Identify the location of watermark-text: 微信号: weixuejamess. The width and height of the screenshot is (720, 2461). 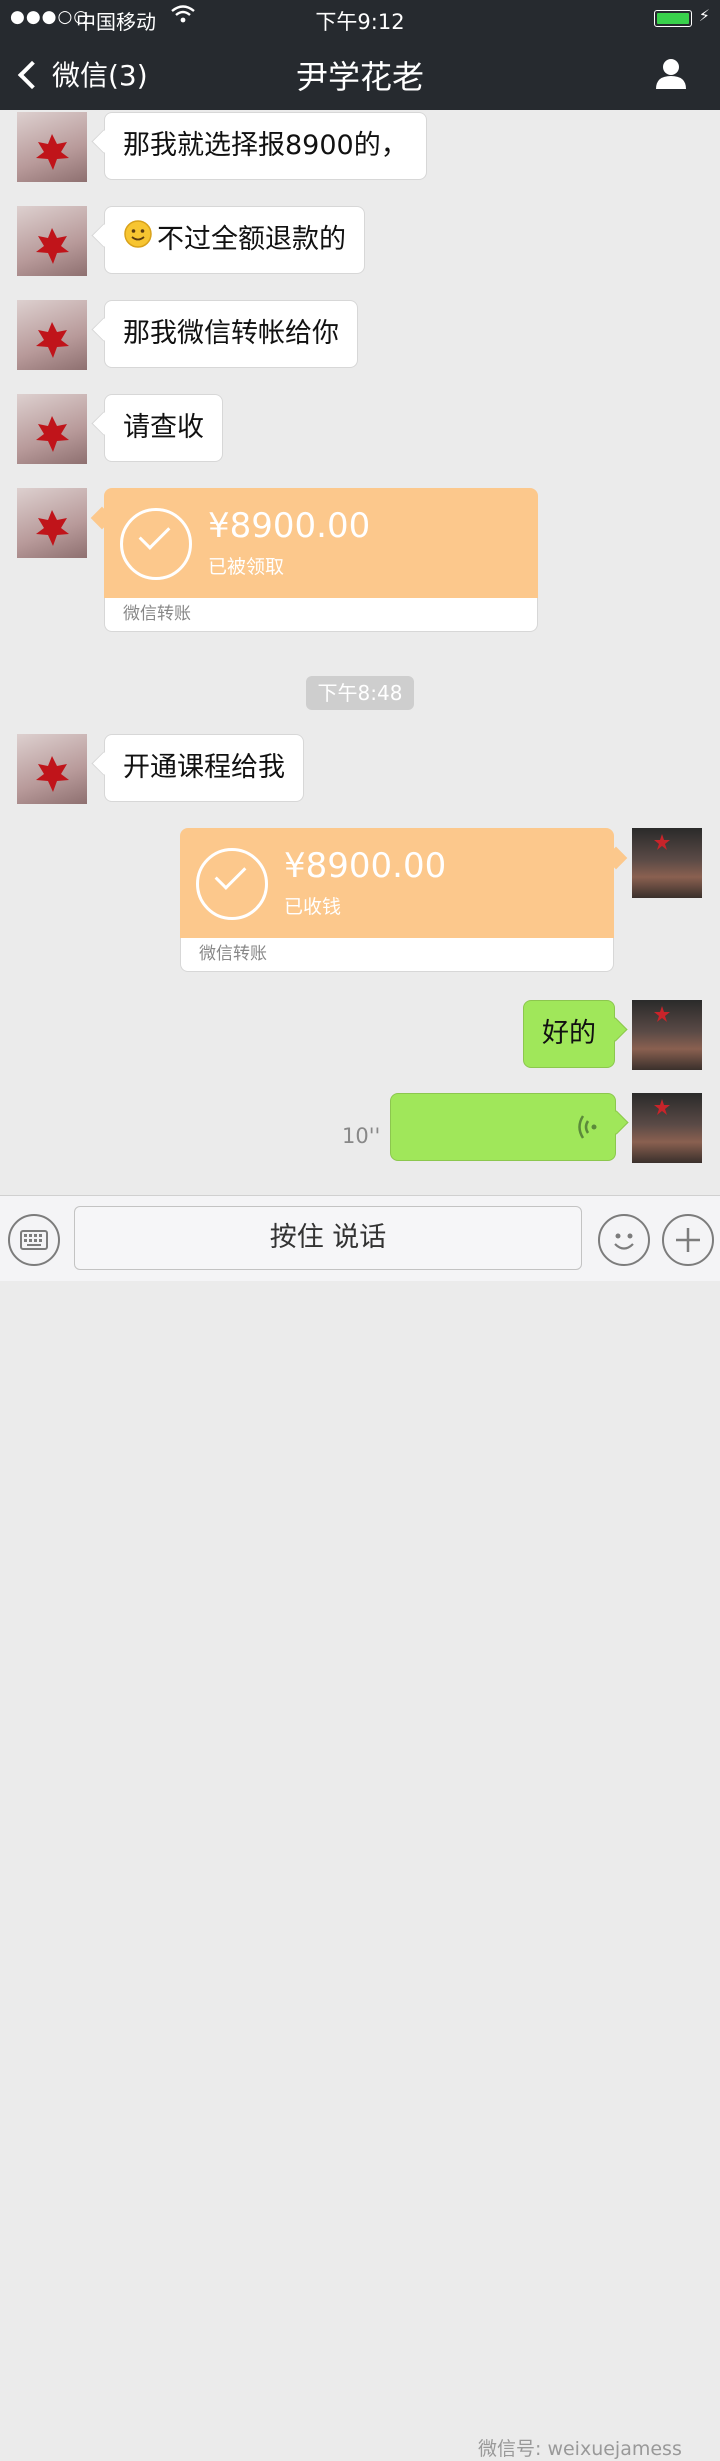
(580, 2449).